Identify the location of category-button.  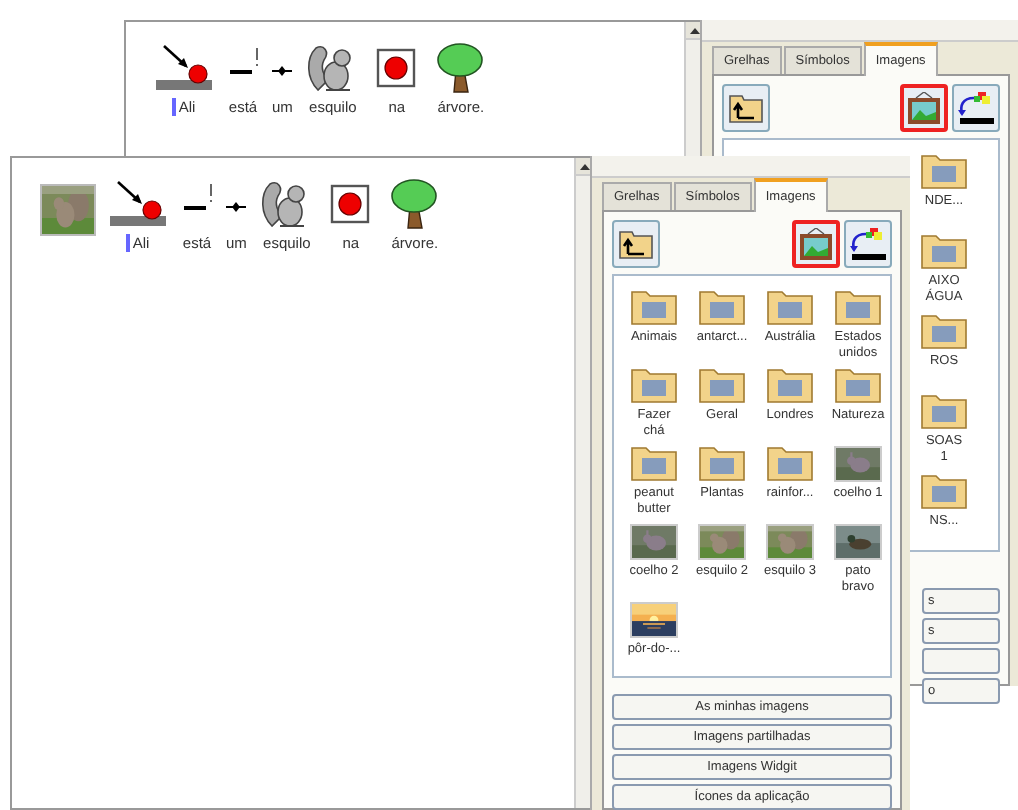
(961, 661).